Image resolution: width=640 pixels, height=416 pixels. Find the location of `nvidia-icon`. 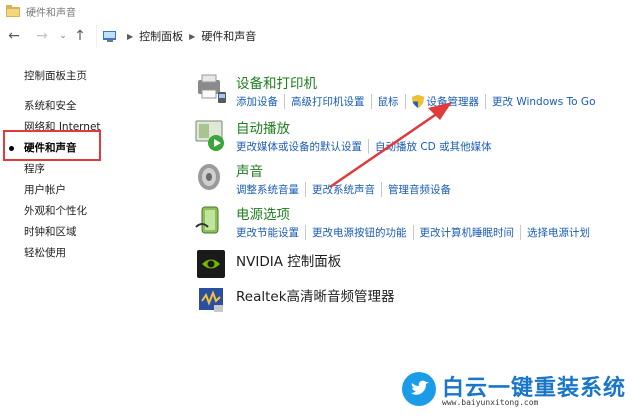

nvidia-icon is located at coordinates (211, 264).